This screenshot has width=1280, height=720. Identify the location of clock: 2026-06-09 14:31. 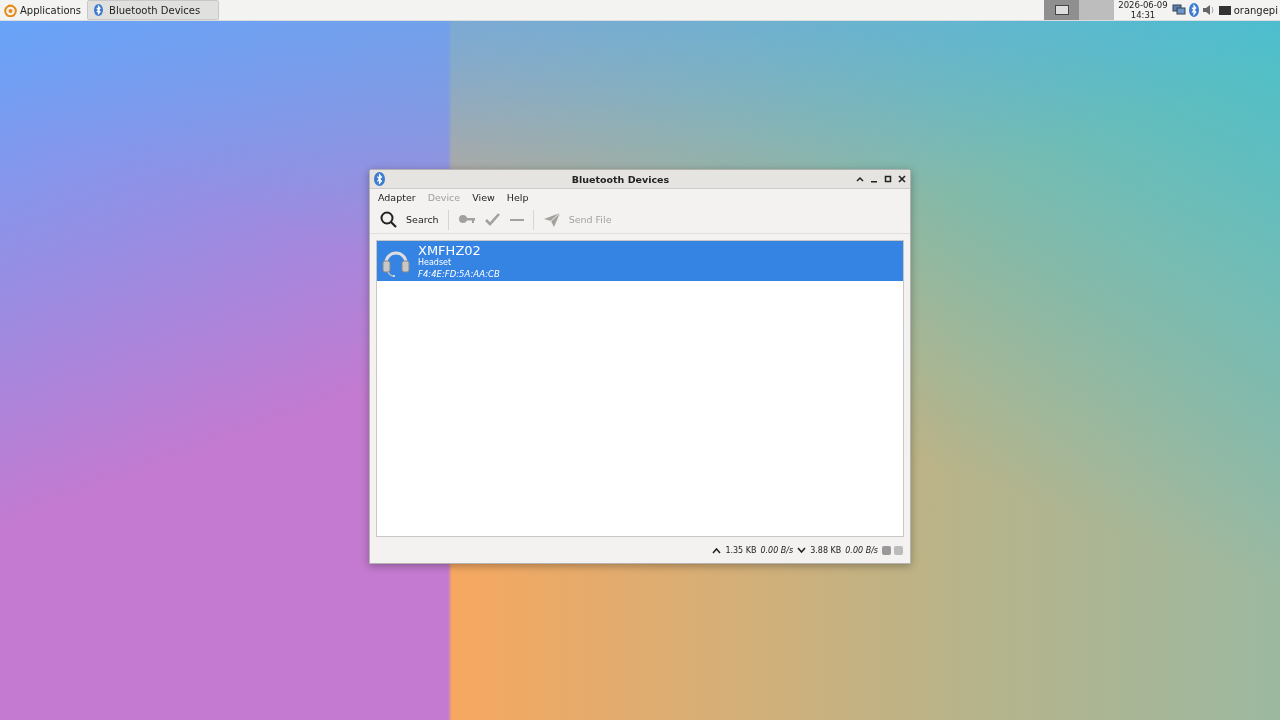
(1143, 10).